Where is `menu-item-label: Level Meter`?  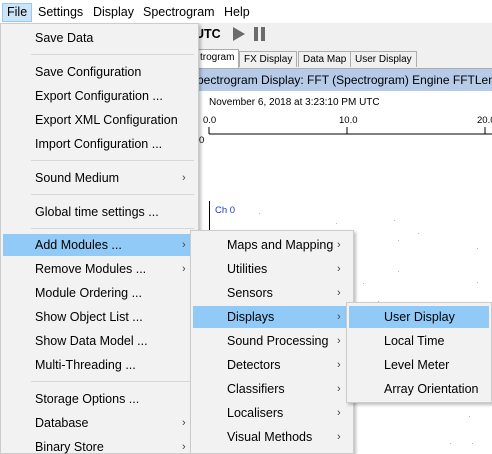
menu-item-label: Level Meter is located at coordinates (417, 365).